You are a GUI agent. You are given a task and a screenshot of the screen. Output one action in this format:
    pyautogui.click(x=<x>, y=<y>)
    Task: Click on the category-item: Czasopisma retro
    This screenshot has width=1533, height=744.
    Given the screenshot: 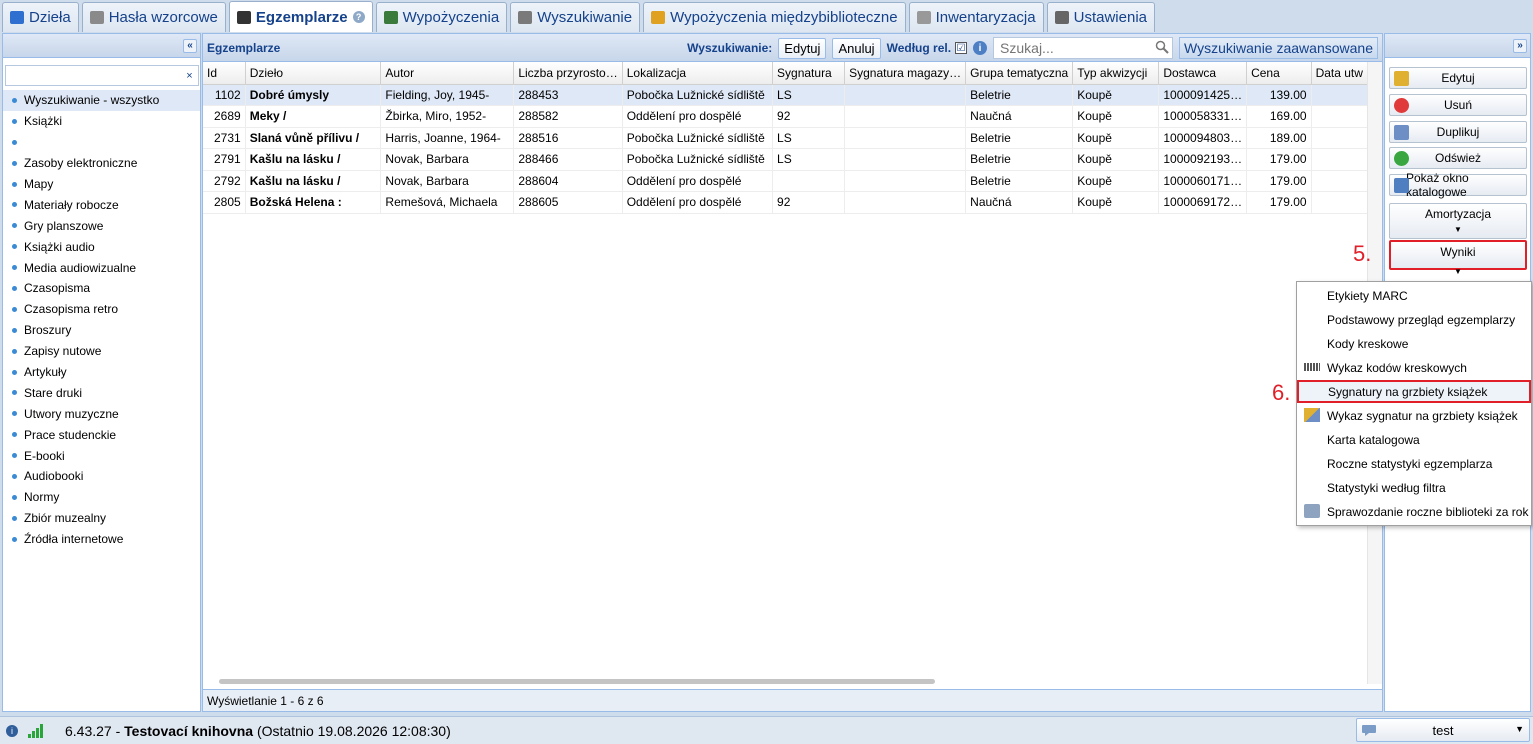 What is the action you would take?
    pyautogui.click(x=101, y=309)
    